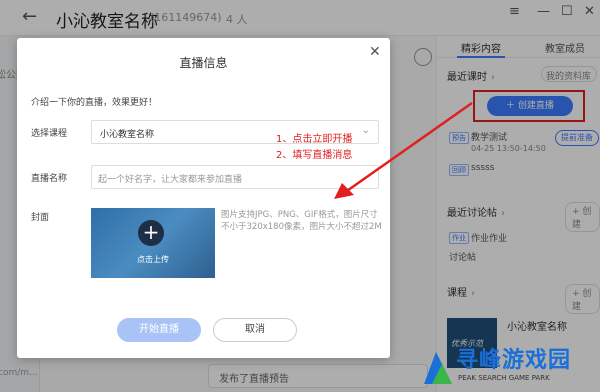  What do you see at coordinates (504, 378) in the screenshot?
I see `watermark-subtitle: PEAK SEARCH GAME PARK` at bounding box center [504, 378].